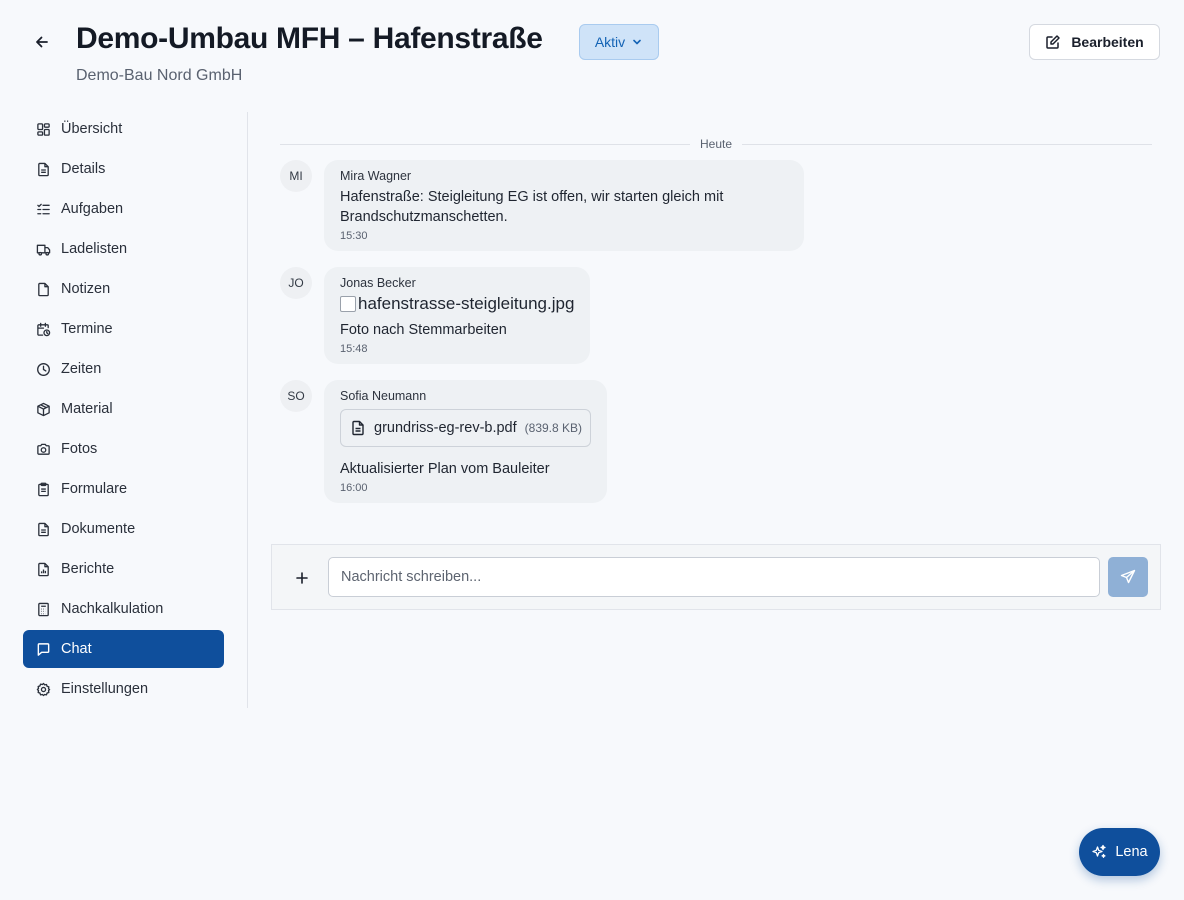  Describe the element at coordinates (123, 449) in the screenshot. I see `sidebar-item-fotos: Fotos` at that location.